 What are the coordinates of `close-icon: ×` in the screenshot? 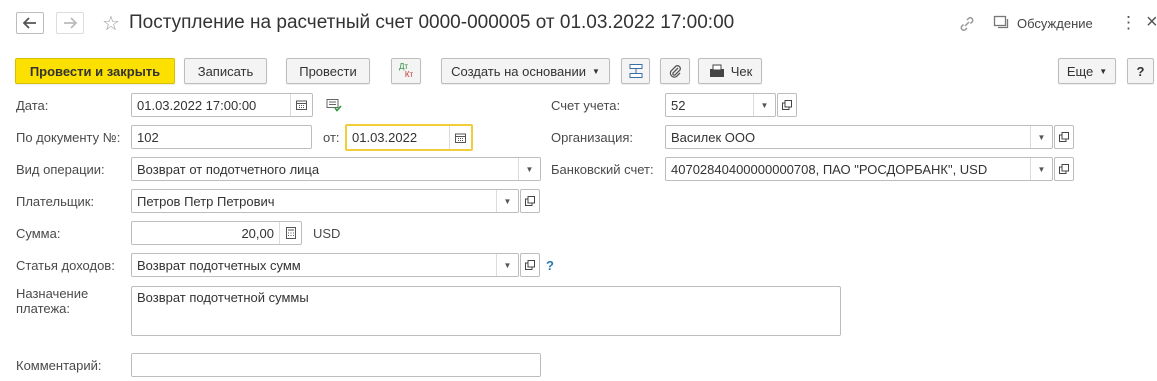 It's located at (1151, 22).